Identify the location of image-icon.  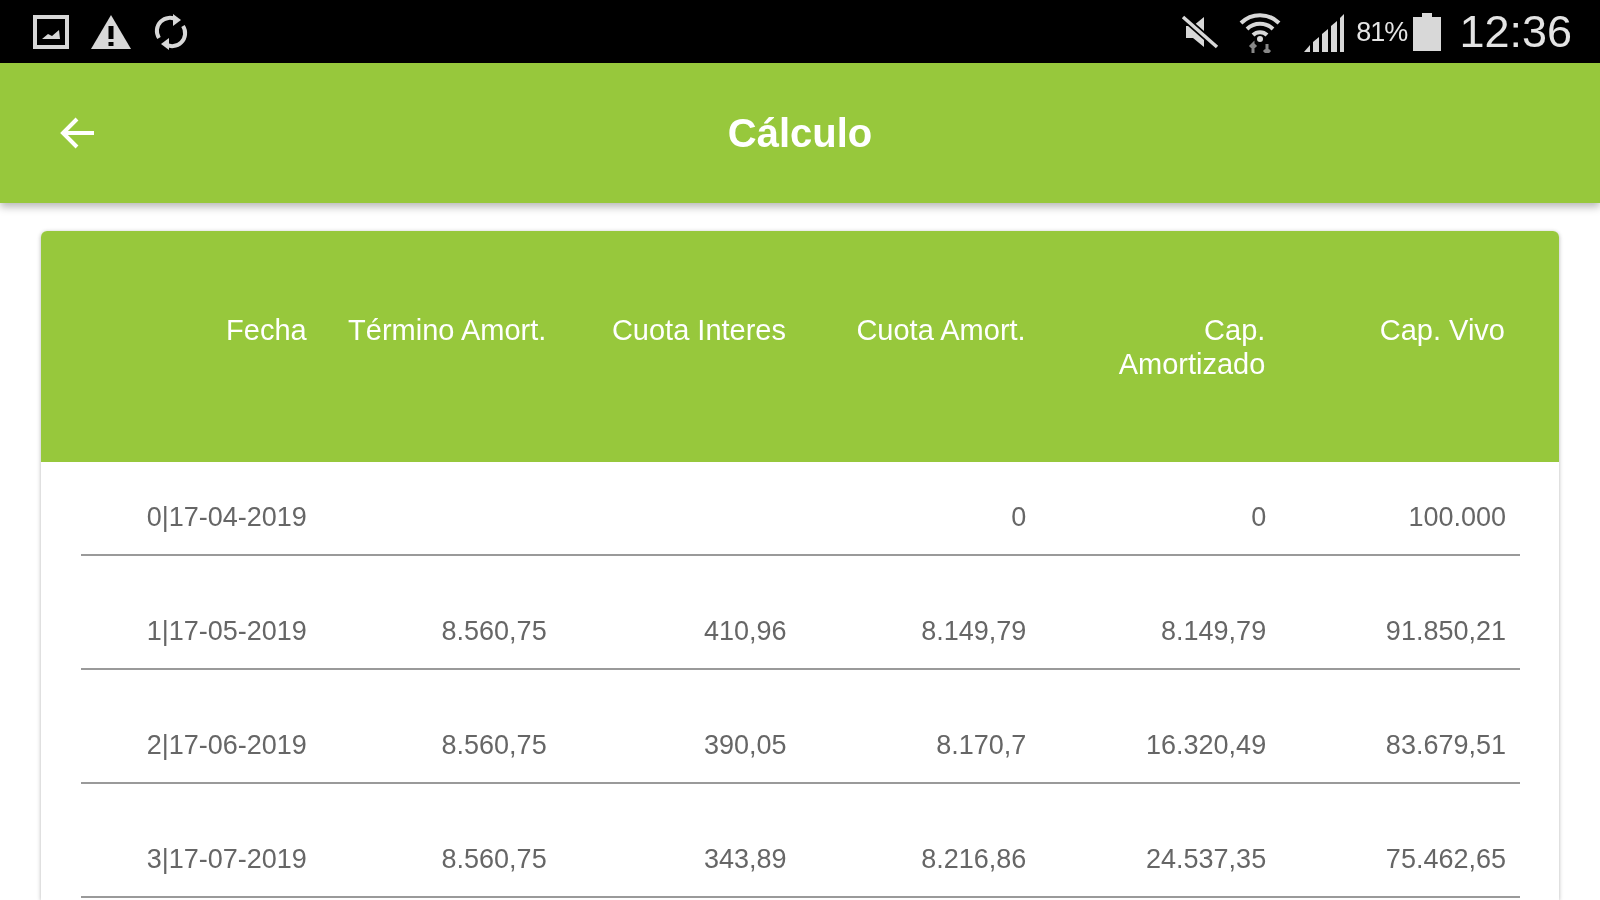
(51, 31).